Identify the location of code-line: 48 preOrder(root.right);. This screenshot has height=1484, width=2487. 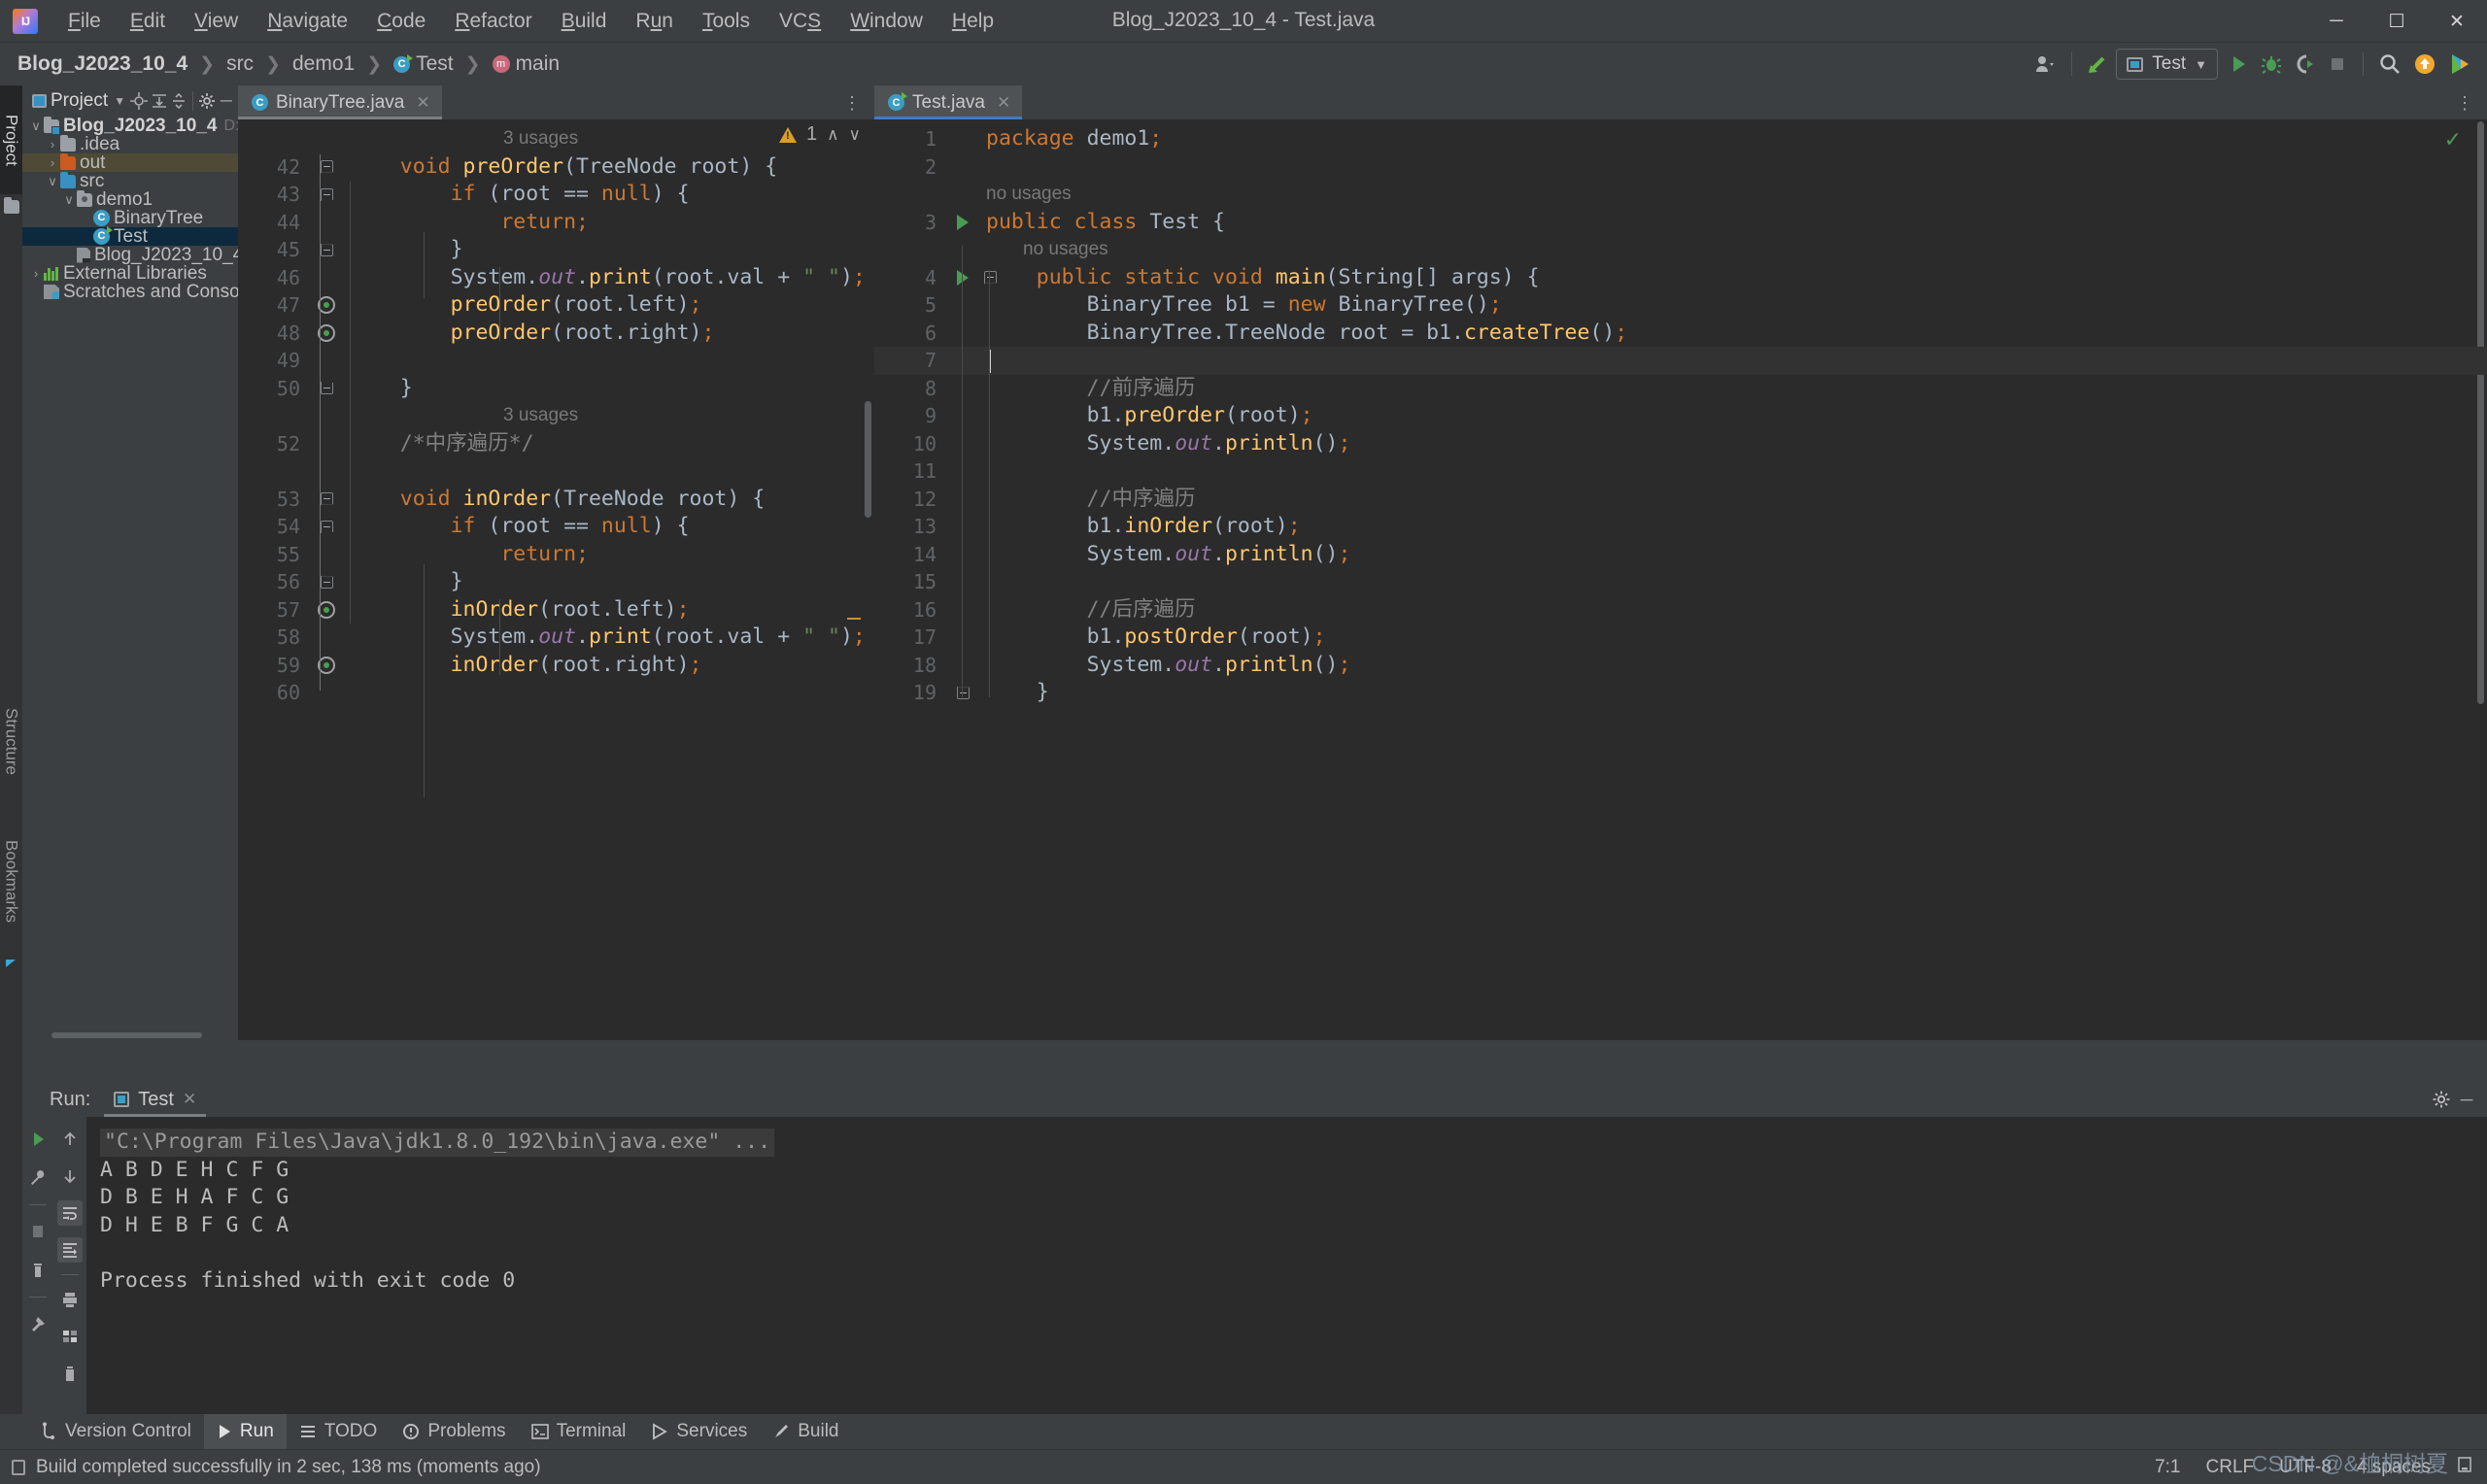
(556, 334).